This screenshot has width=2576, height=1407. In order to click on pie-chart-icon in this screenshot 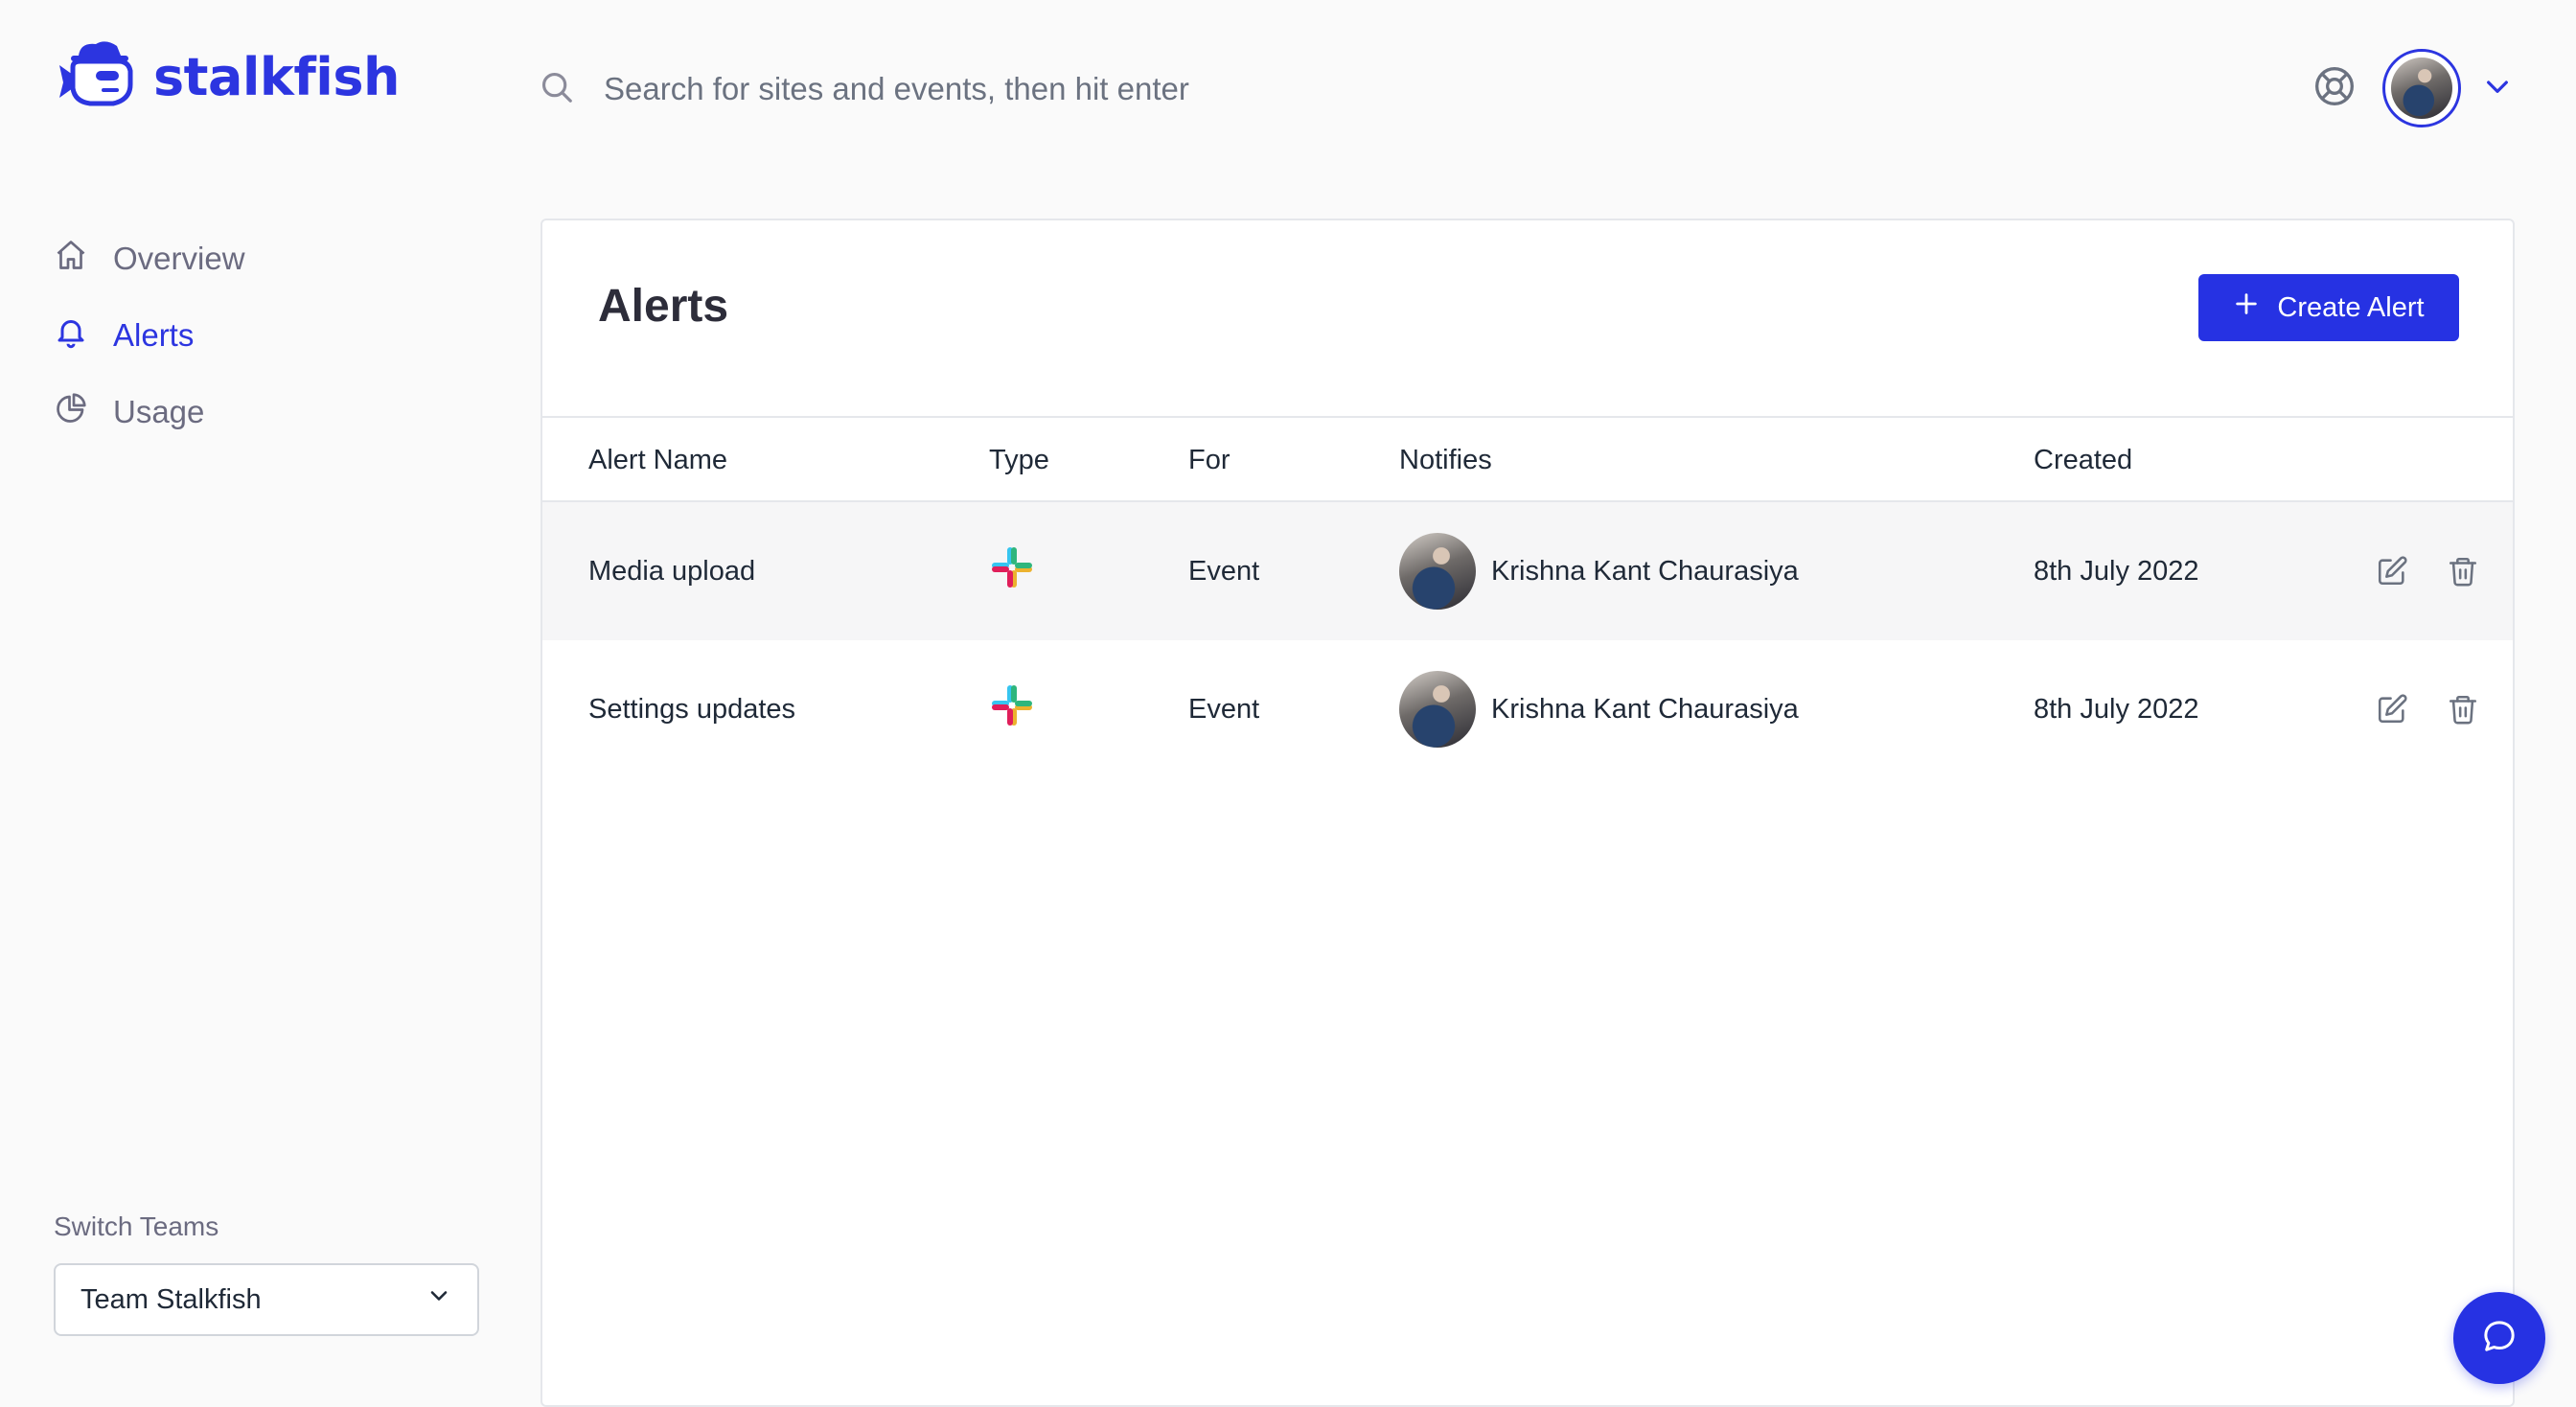, I will do `click(71, 412)`.